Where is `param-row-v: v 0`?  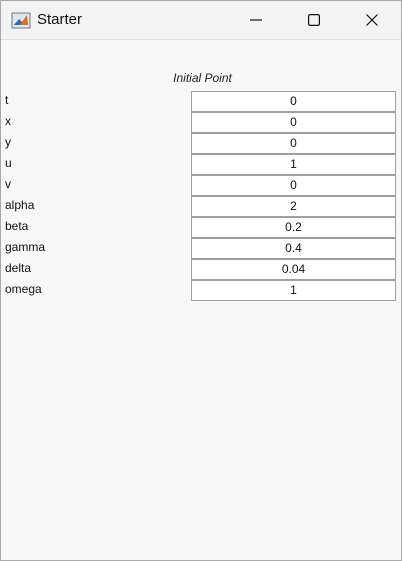
param-row-v: v 0 is located at coordinates (201, 185).